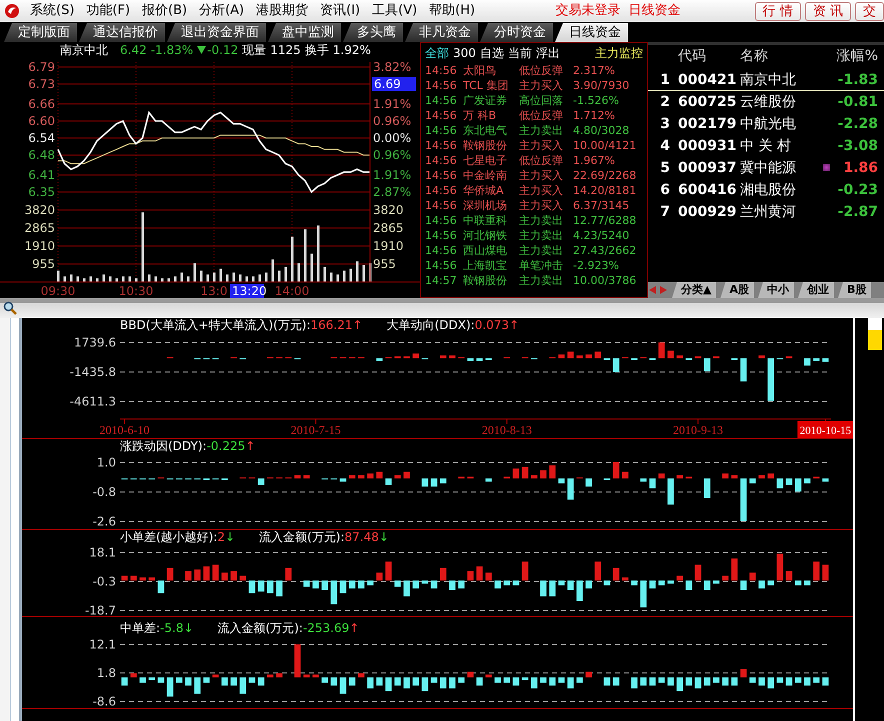  I want to click on change-value: -0.12, so click(222, 50).